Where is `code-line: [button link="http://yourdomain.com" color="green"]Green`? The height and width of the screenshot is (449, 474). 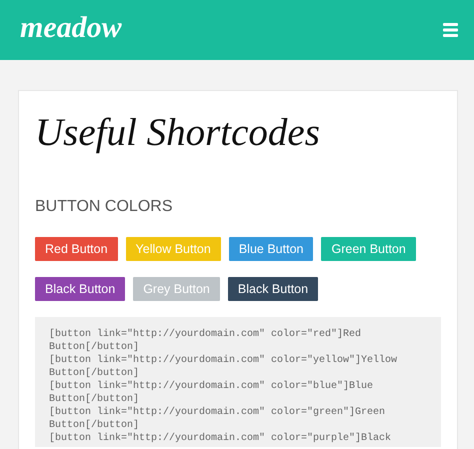 code-line: [button link="http://yourdomain.com" color="green"]Green is located at coordinates (217, 412).